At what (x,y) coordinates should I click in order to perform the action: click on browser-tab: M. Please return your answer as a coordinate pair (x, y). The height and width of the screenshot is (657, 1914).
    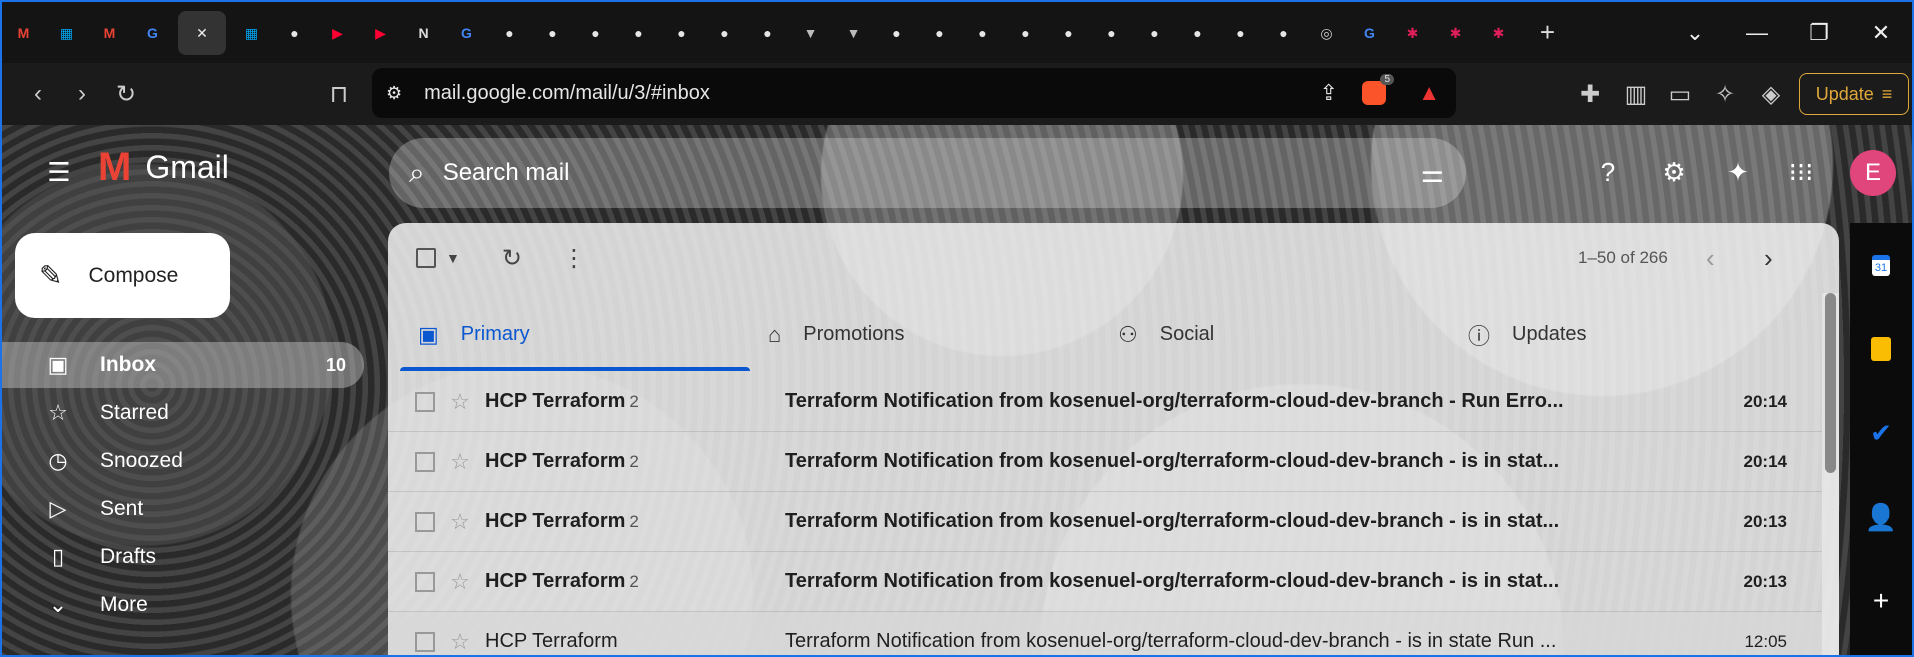
    Looking at the image, I should click on (23, 33).